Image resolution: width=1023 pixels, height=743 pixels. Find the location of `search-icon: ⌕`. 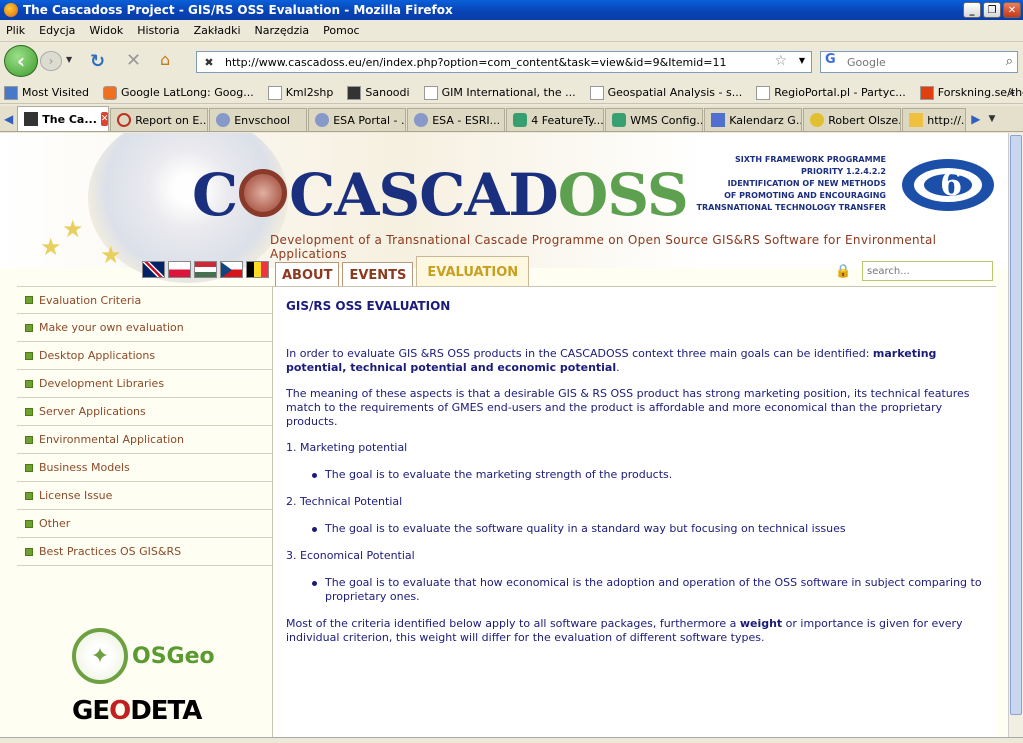

search-icon: ⌕ is located at coordinates (1009, 61).